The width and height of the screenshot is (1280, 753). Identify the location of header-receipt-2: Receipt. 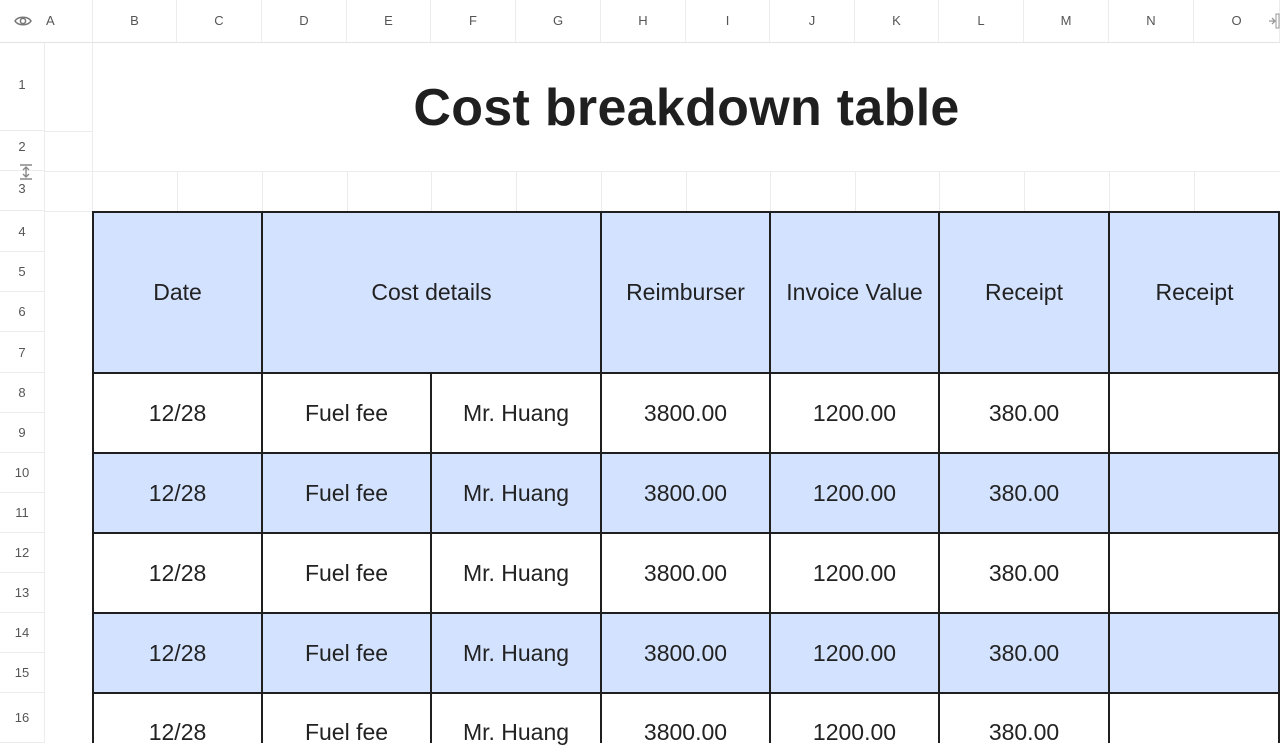
(1194, 292).